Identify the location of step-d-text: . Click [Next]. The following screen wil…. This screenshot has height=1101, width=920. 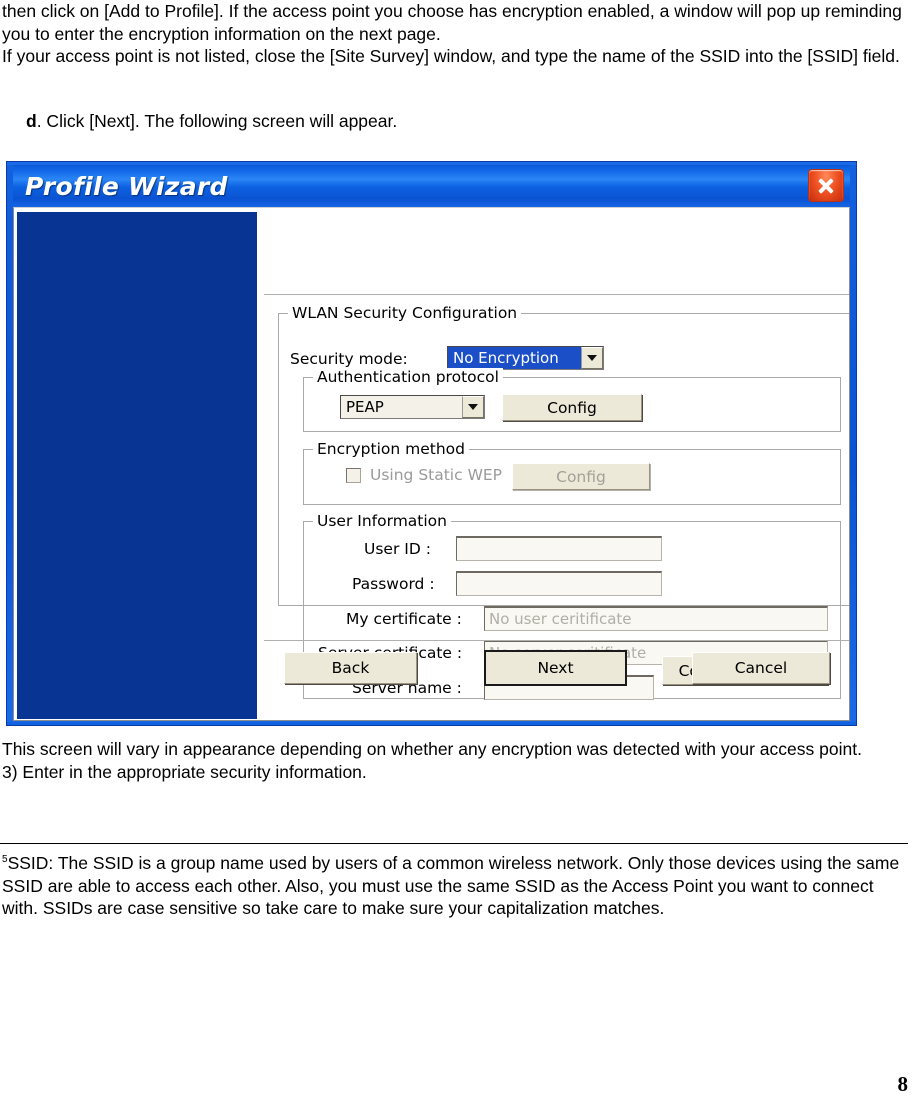
(217, 121).